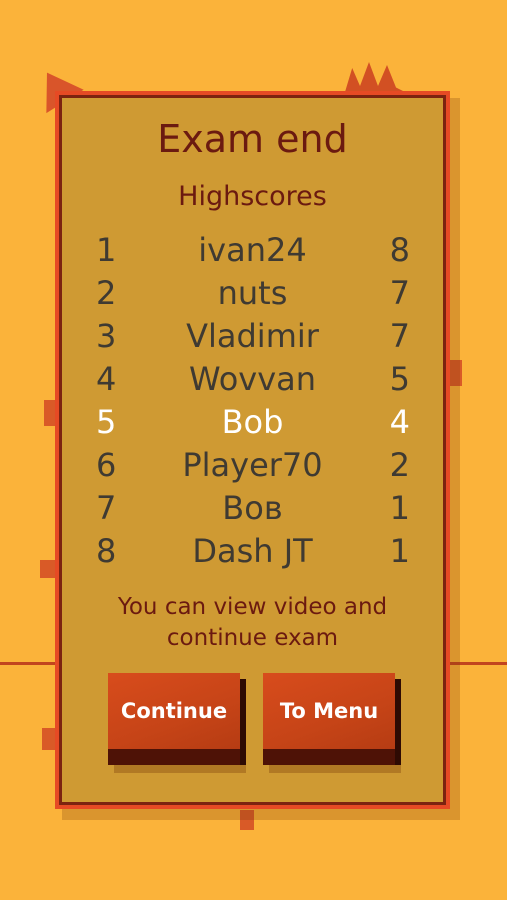  I want to click on player-name: ivan24, so click(252, 250).